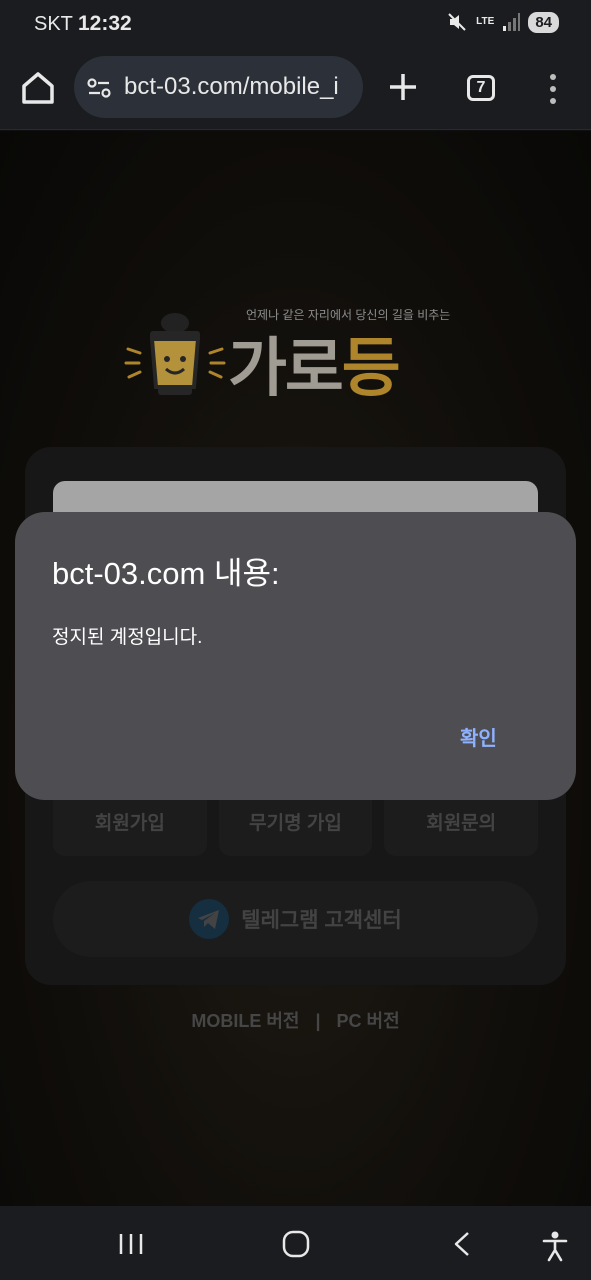  I want to click on status-bar: SKT 12:32 LTE 84, so click(295, 24).